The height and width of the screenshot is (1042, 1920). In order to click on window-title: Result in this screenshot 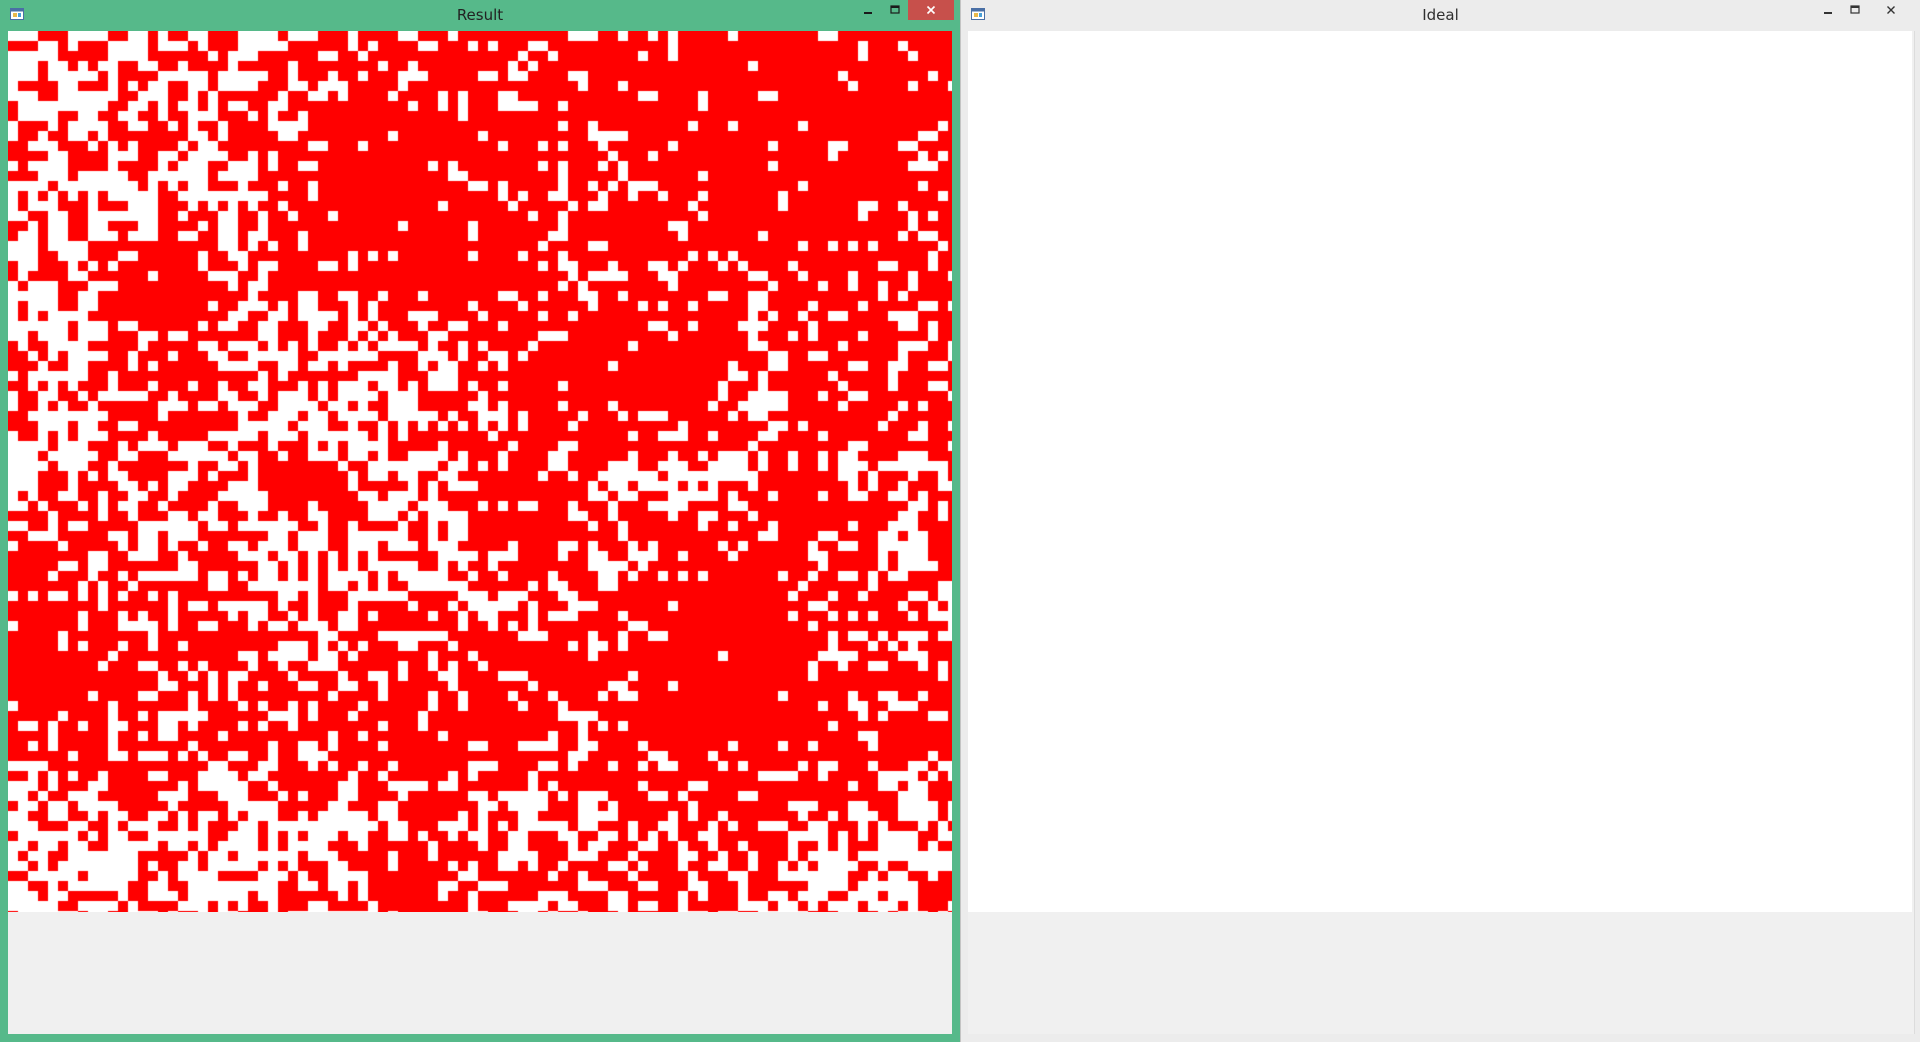, I will do `click(480, 15)`.